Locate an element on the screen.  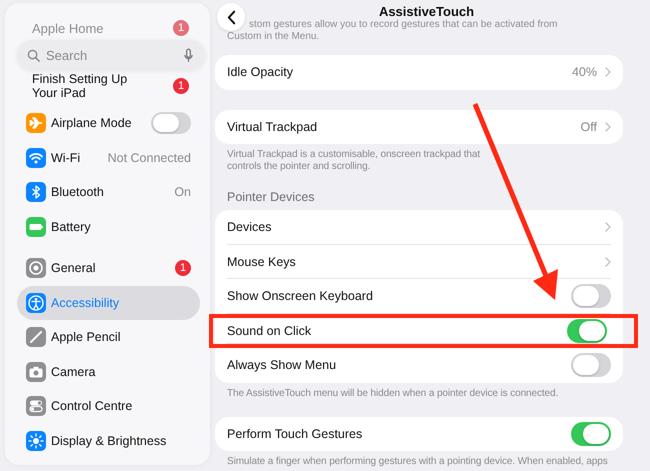
section-header: Pointer Devices is located at coordinates (271, 197).